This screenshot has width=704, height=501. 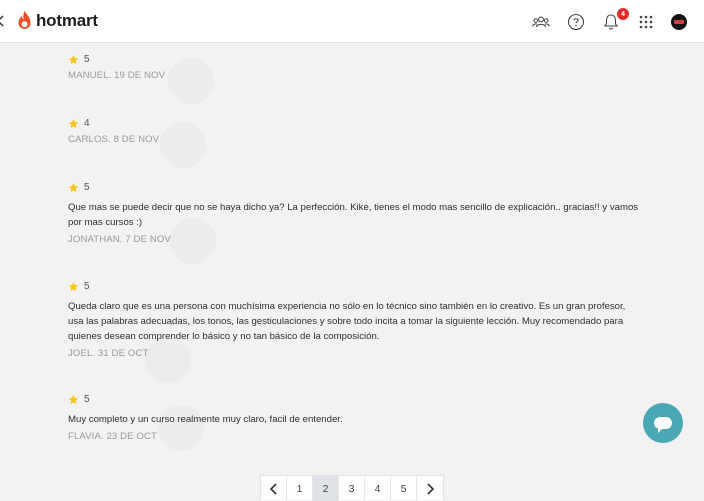 I want to click on notification-badge: 4, so click(x=623, y=14).